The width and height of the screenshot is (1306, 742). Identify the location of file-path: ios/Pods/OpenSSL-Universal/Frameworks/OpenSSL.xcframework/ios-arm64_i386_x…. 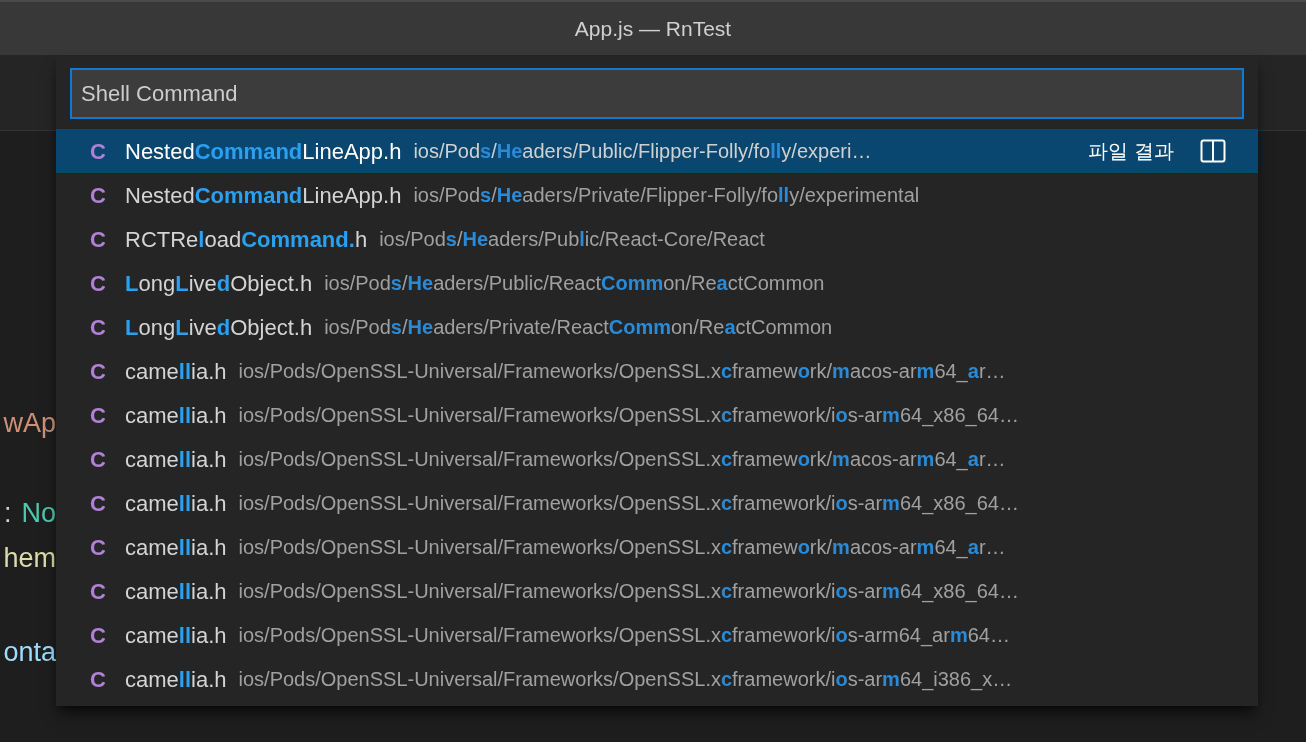
(625, 680).